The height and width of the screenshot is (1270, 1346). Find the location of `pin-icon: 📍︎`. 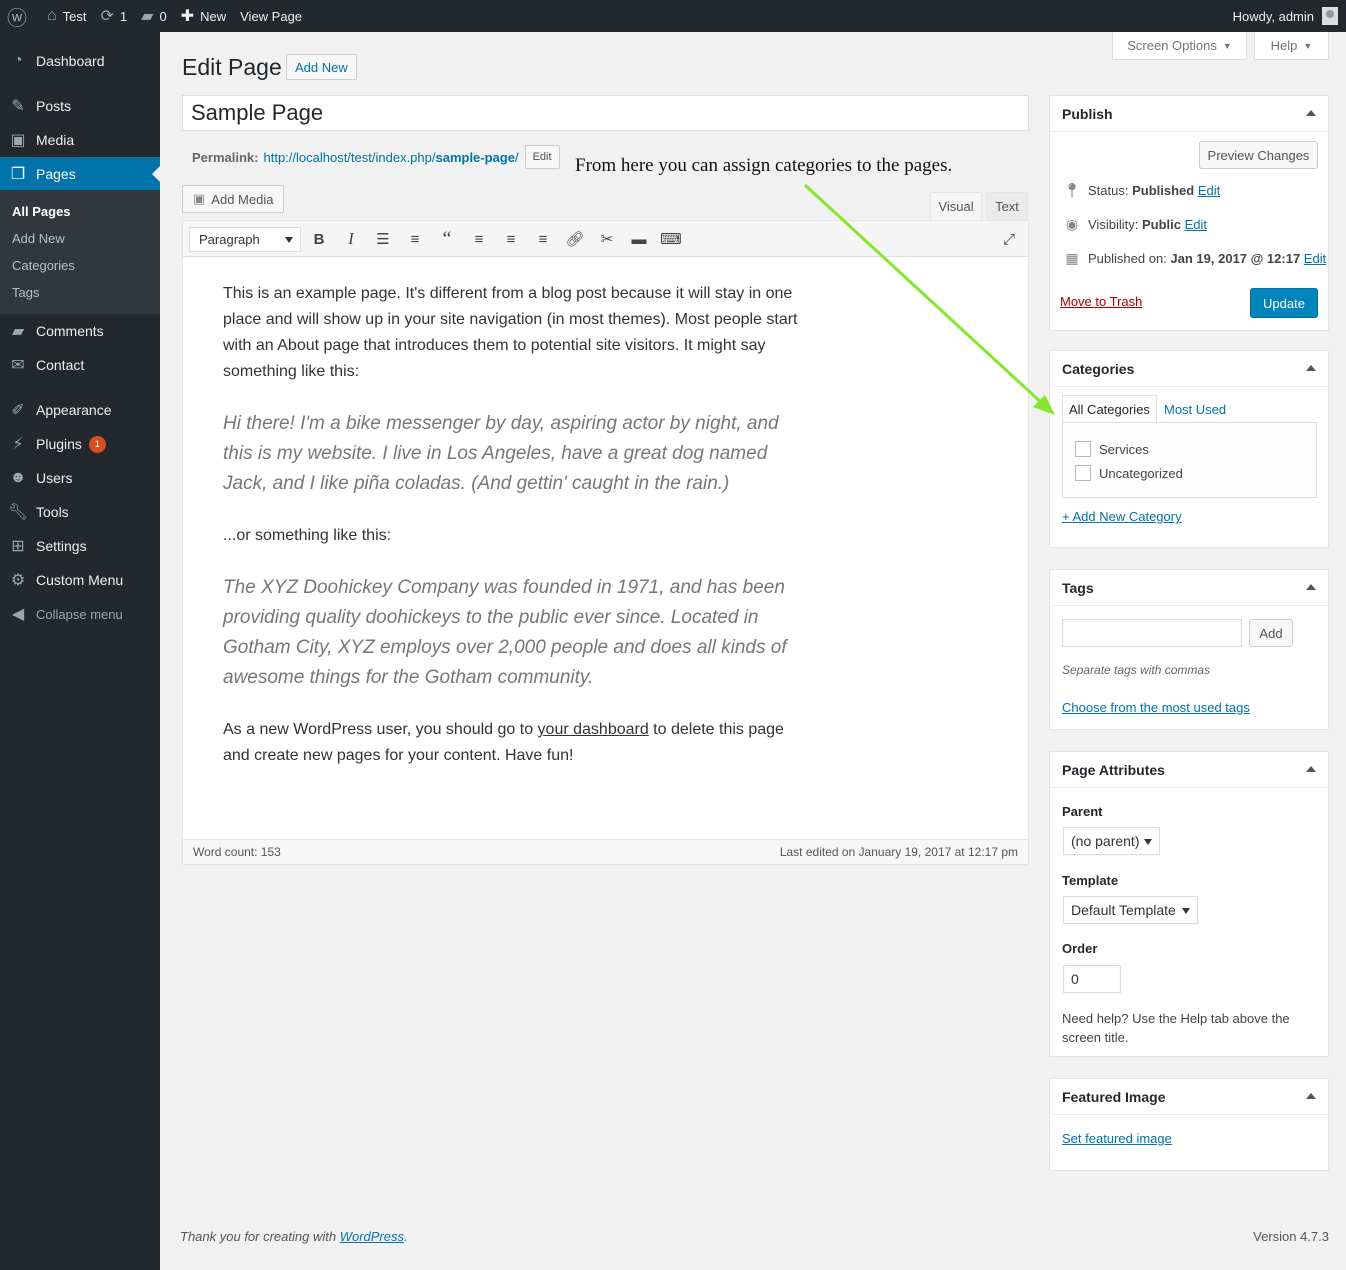

pin-icon: 📍︎ is located at coordinates (1072, 190).